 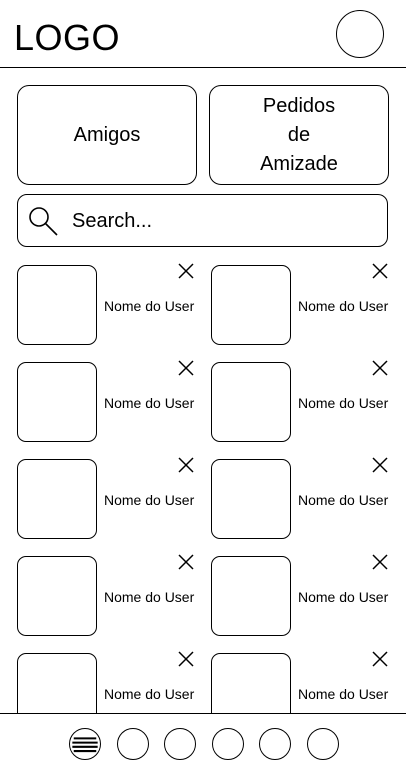 I want to click on menu-button, so click(x=85, y=744).